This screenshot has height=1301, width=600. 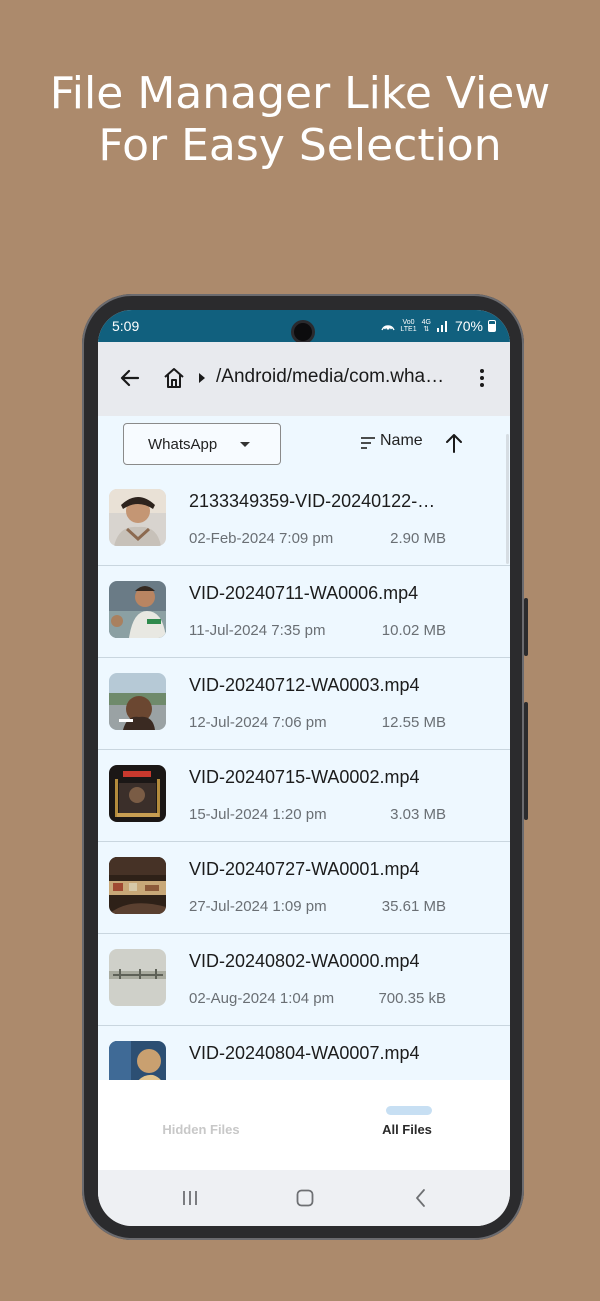 I want to click on gen-label: 4G, so click(x=426, y=322).